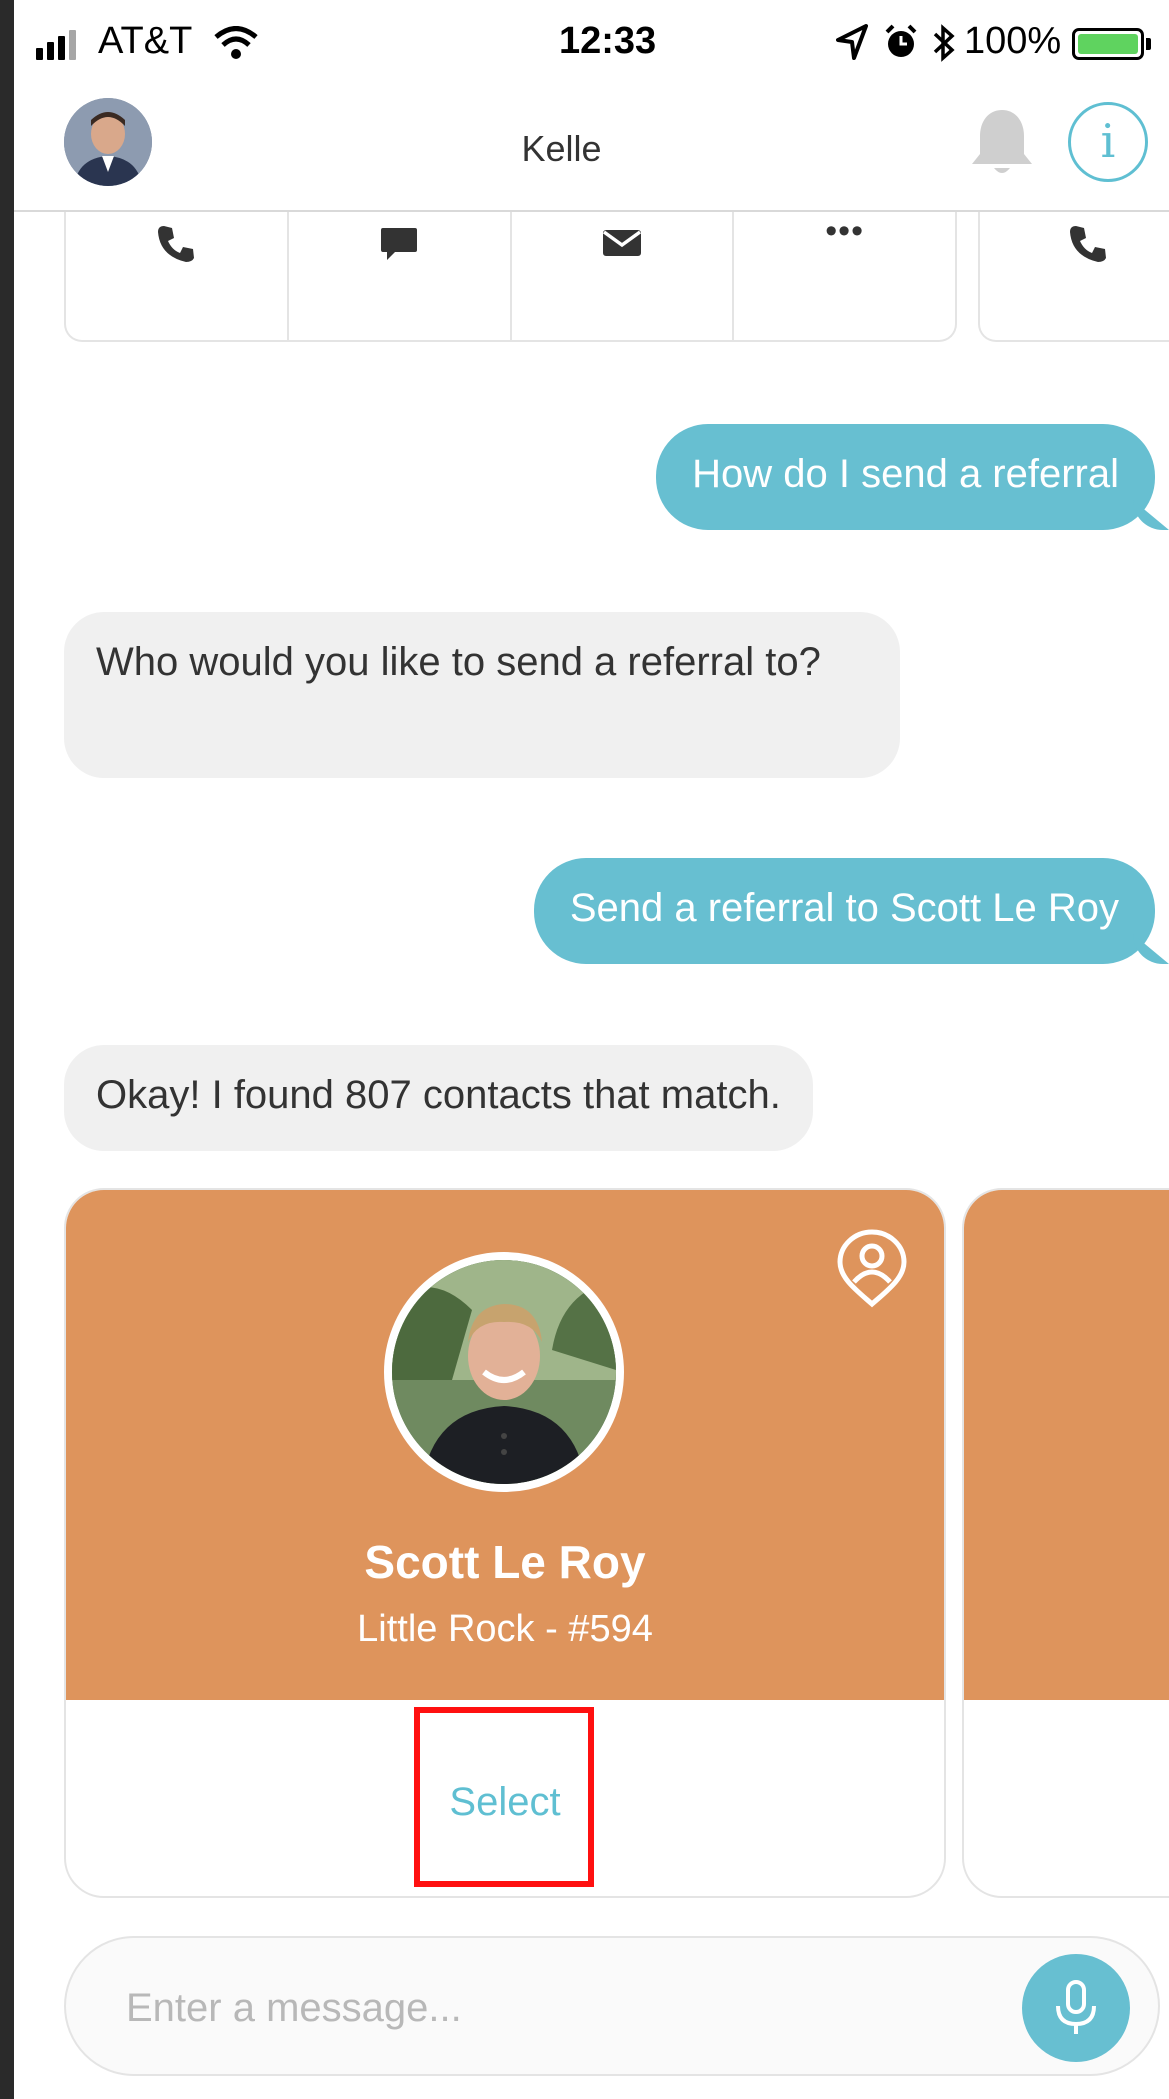 This screenshot has width=1169, height=2099. I want to click on contact-pin-icon, so click(872, 1268).